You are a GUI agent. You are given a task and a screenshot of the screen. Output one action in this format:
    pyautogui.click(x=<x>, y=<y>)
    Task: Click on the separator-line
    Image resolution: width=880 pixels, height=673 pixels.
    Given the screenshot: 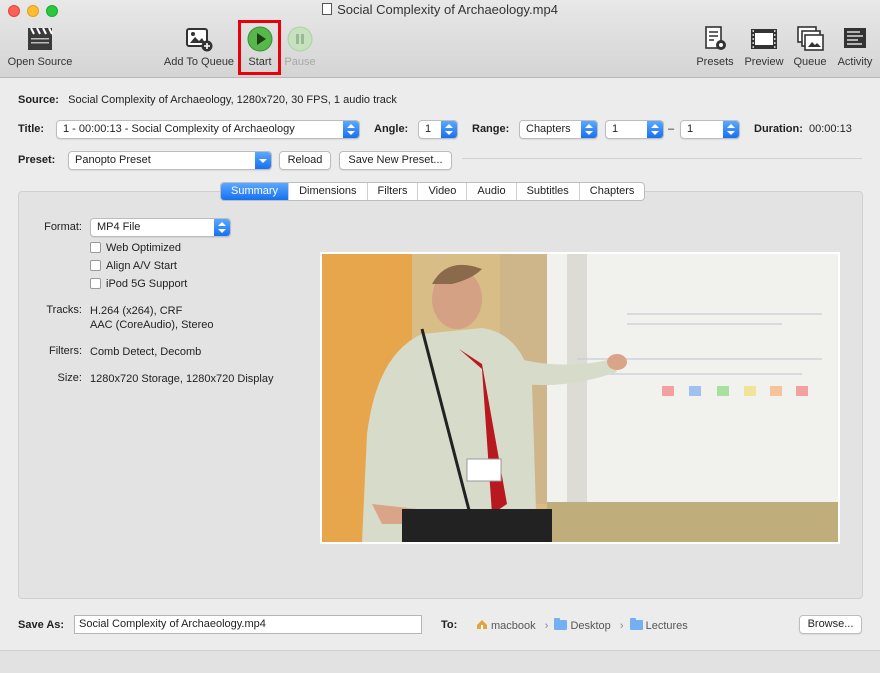 What is the action you would take?
    pyautogui.click(x=662, y=158)
    